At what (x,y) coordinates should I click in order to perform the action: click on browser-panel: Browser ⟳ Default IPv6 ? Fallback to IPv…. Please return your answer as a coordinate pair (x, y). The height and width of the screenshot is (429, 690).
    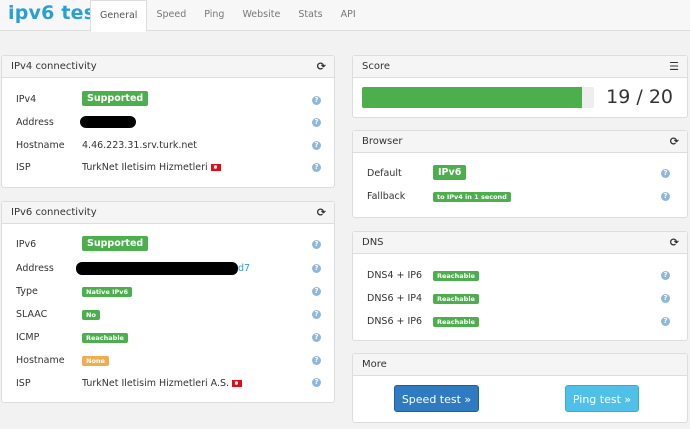
    Looking at the image, I should click on (520, 174).